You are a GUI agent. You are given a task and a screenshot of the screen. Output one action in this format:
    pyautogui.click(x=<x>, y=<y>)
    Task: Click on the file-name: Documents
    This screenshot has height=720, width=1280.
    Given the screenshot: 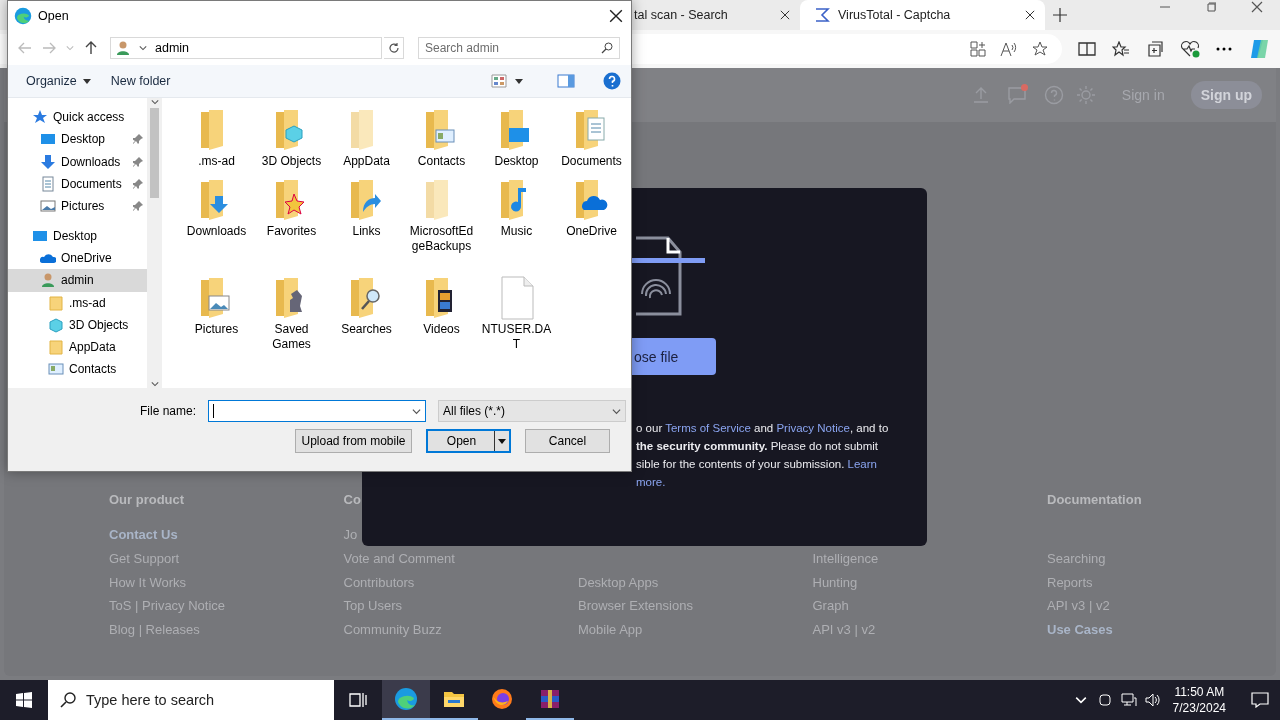 What is the action you would take?
    pyautogui.click(x=591, y=161)
    